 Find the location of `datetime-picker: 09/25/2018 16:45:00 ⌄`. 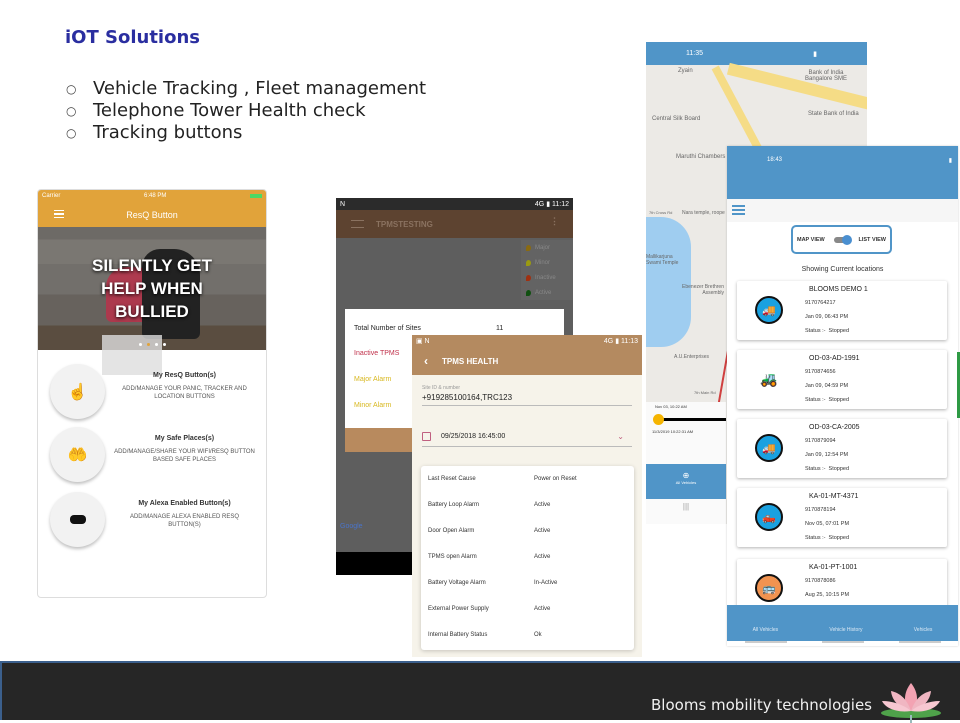

datetime-picker: 09/25/2018 16:45:00 ⌄ is located at coordinates (527, 439).